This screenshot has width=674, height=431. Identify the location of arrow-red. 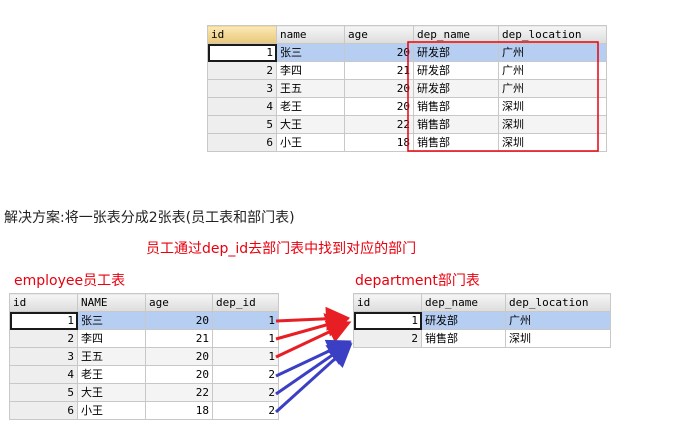
(312, 318).